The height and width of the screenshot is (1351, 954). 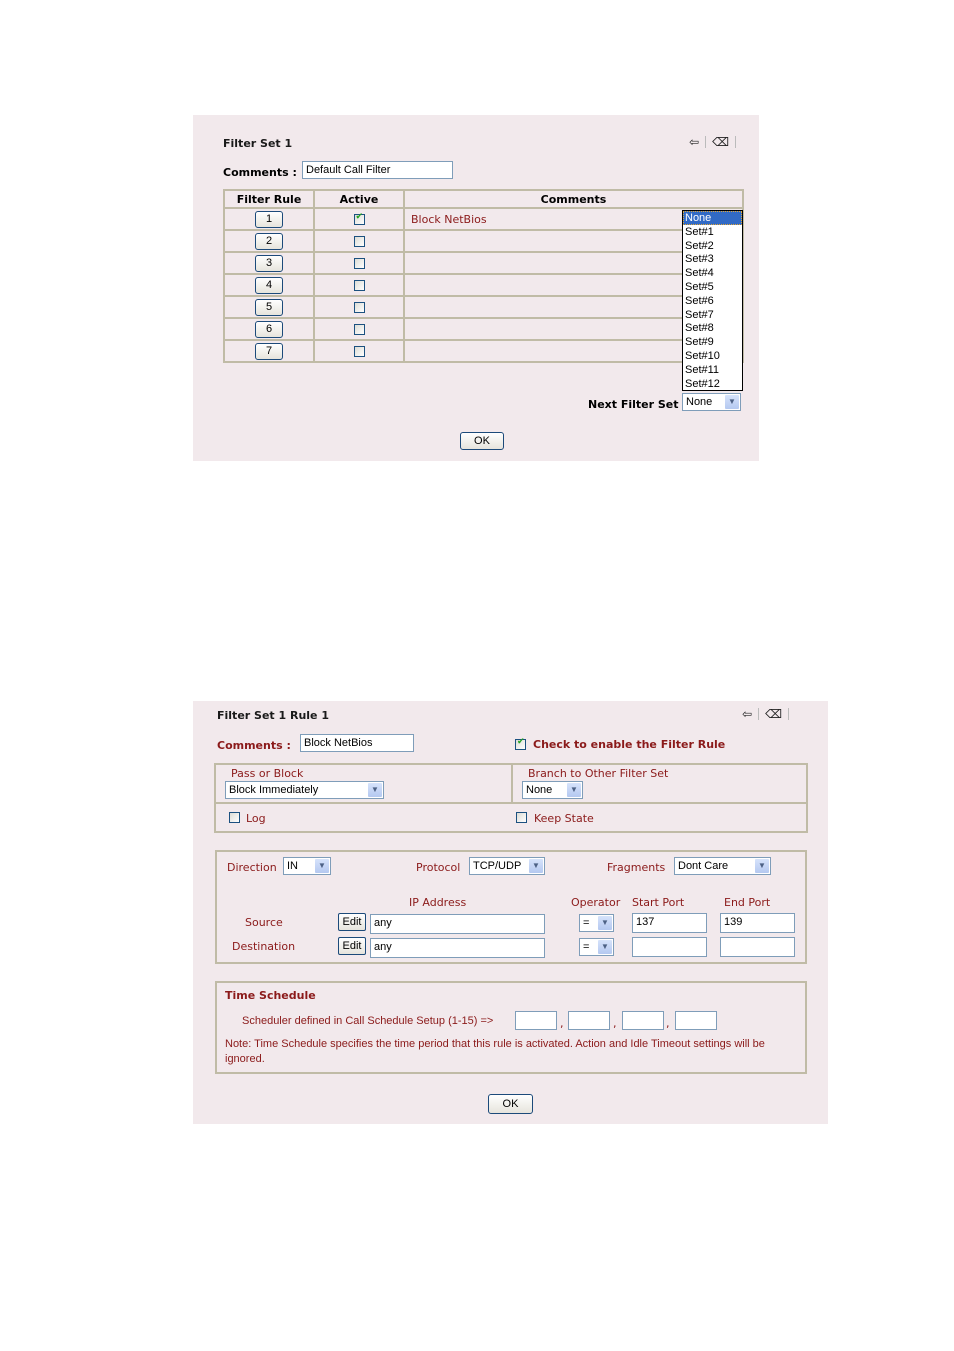 I want to click on log-label: Log, so click(x=256, y=818).